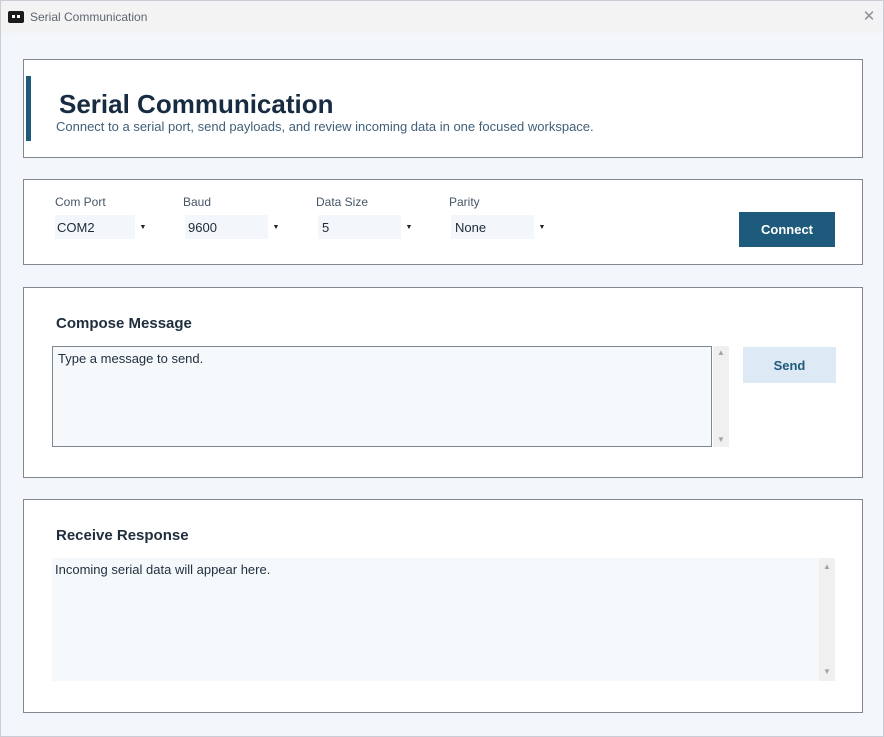  I want to click on accent-bar, so click(28, 108).